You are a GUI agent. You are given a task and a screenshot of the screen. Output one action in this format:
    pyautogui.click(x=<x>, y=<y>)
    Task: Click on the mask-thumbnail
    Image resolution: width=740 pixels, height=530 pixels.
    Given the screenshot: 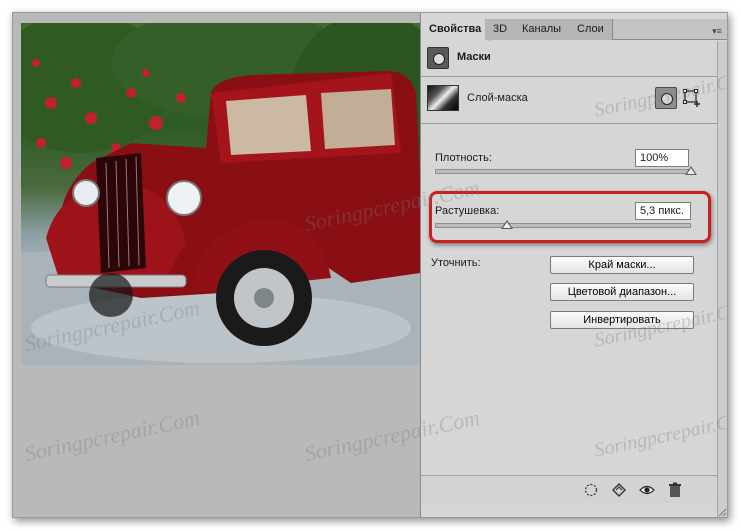 What is the action you would take?
    pyautogui.click(x=443, y=98)
    